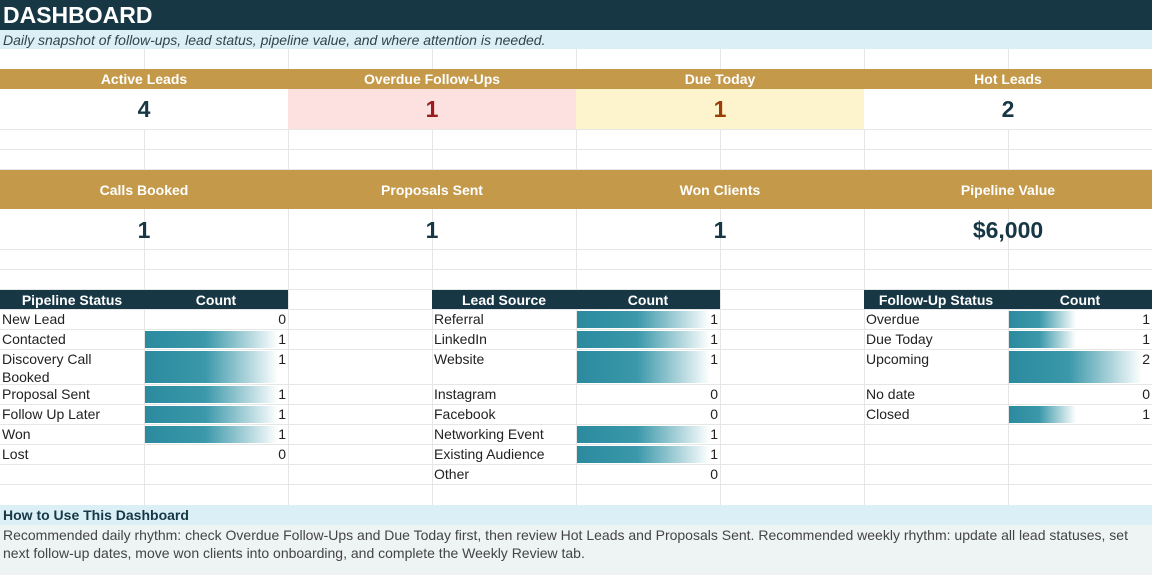  Describe the element at coordinates (72, 414) in the screenshot. I see `table-cell: Follow Up Later` at that location.